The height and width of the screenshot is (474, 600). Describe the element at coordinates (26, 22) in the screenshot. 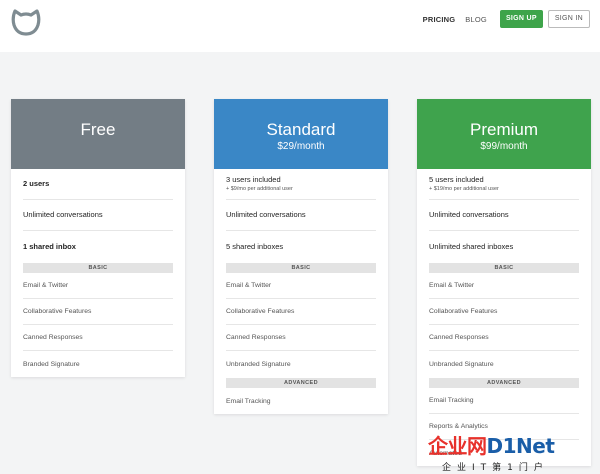

I see `cat-head-logo-icon` at that location.